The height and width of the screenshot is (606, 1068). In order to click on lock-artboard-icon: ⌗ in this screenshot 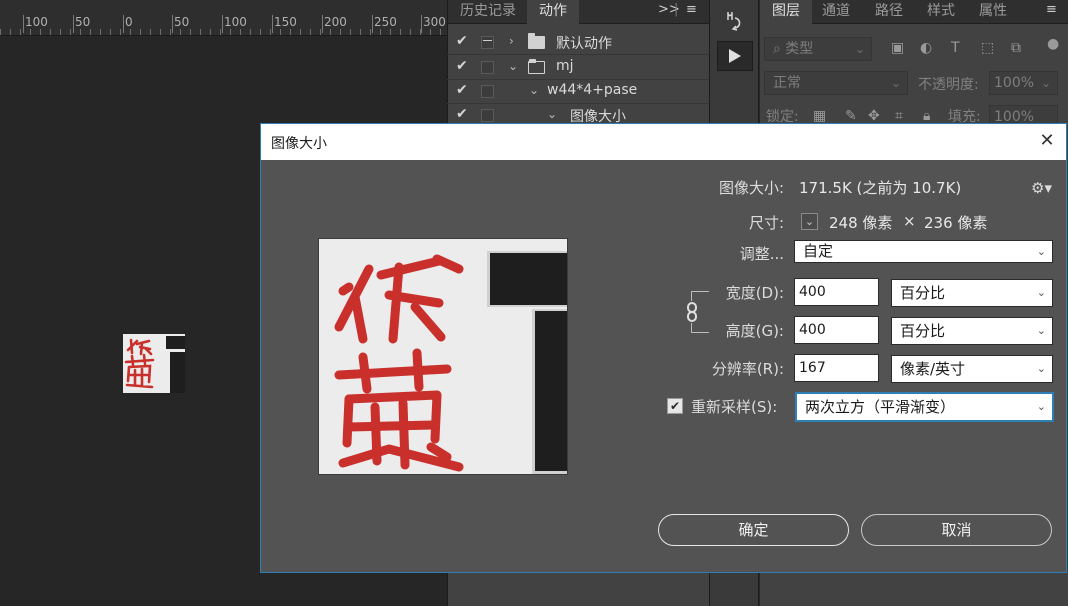, I will do `click(899, 116)`.